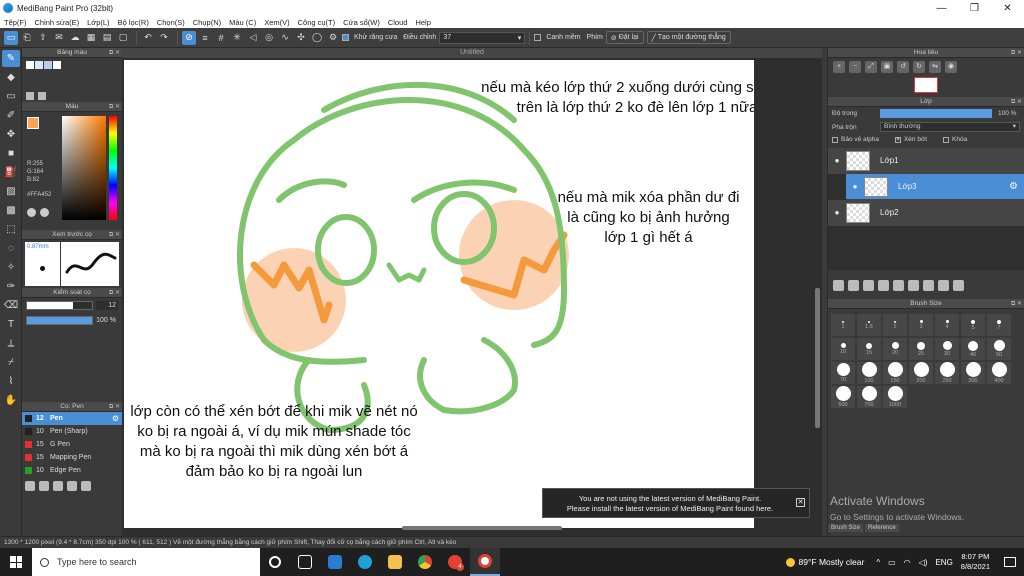  I want to click on minimize-button: —, so click(941, 8).